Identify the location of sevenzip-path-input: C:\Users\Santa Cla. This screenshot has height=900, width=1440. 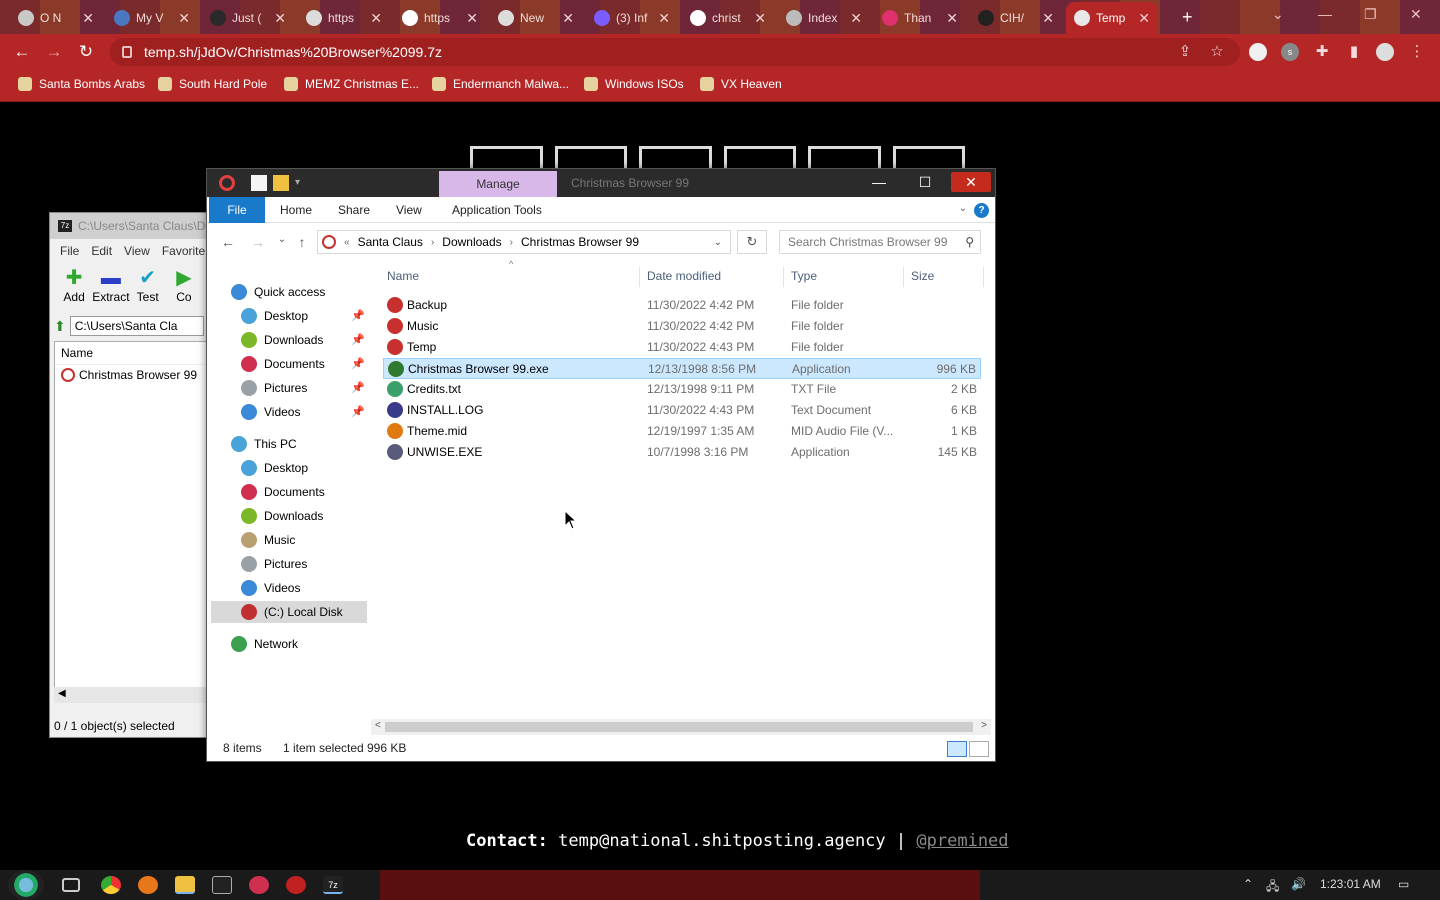
(136, 326).